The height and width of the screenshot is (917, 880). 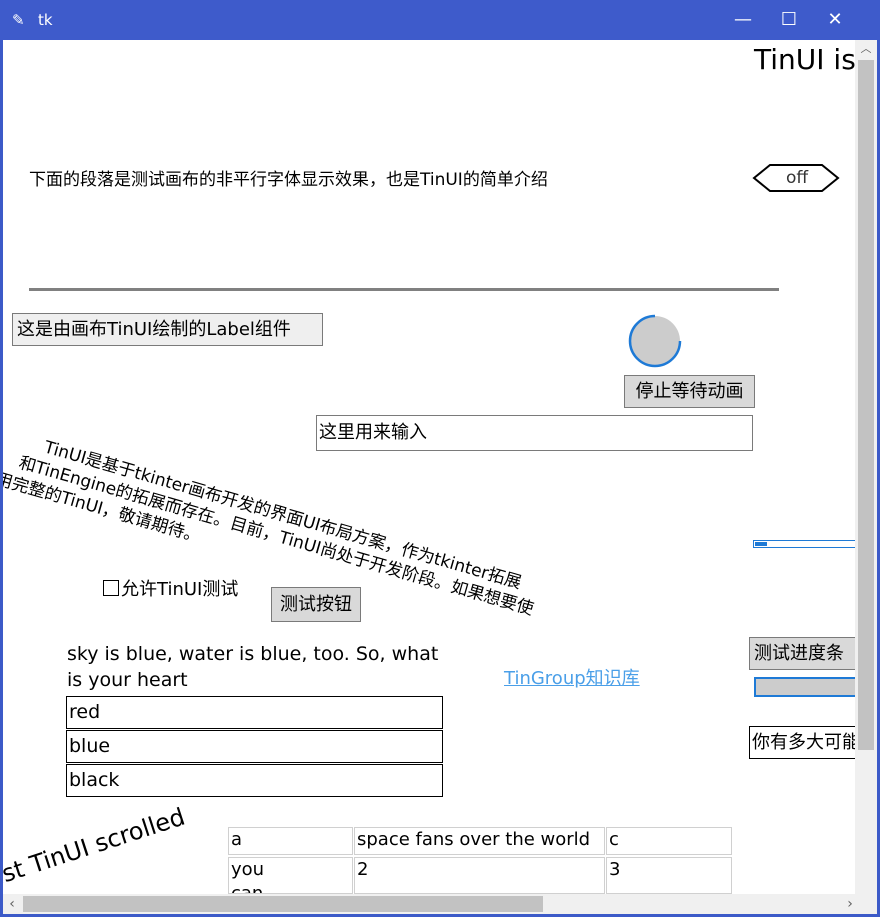 I want to click on spinner-icon, so click(x=655, y=341).